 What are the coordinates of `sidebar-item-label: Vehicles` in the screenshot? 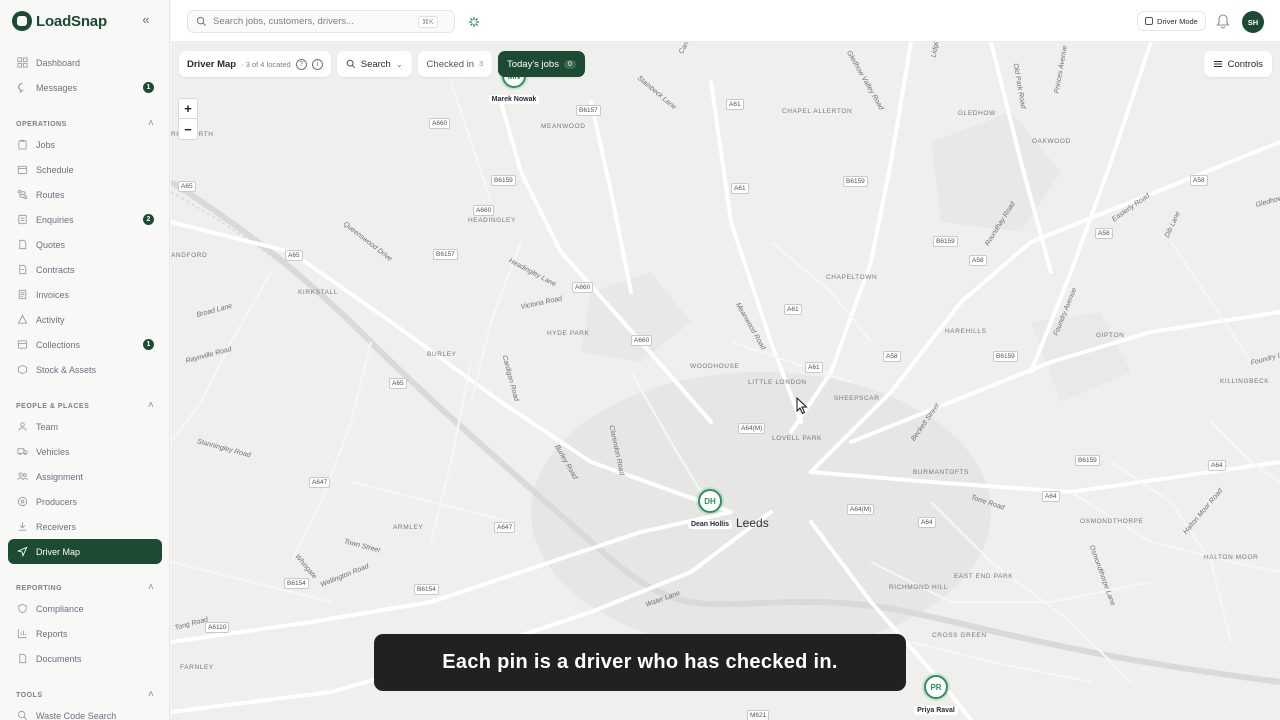 It's located at (53, 451).